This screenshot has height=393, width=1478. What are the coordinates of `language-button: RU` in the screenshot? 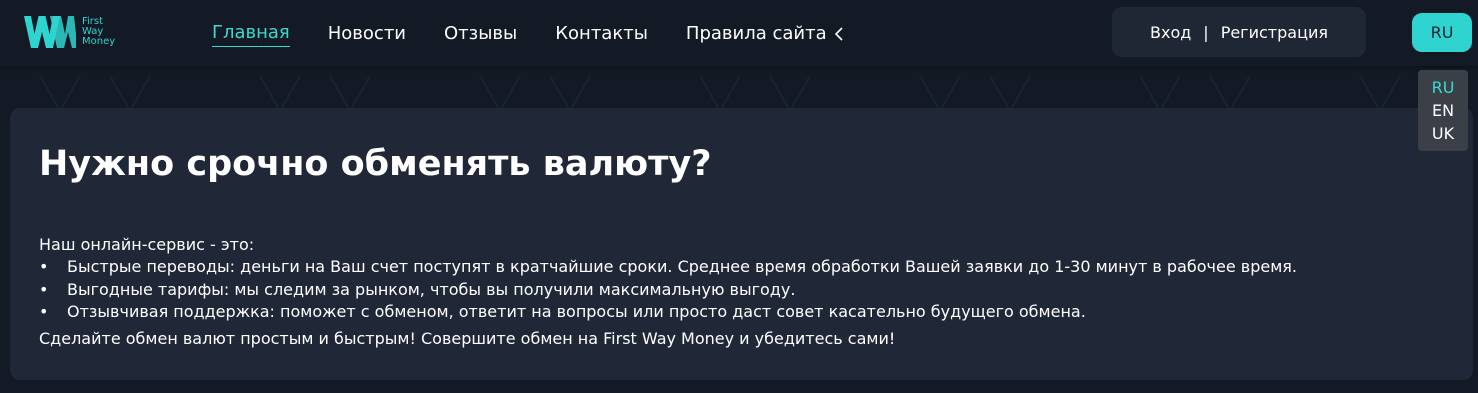 It's located at (1442, 32).